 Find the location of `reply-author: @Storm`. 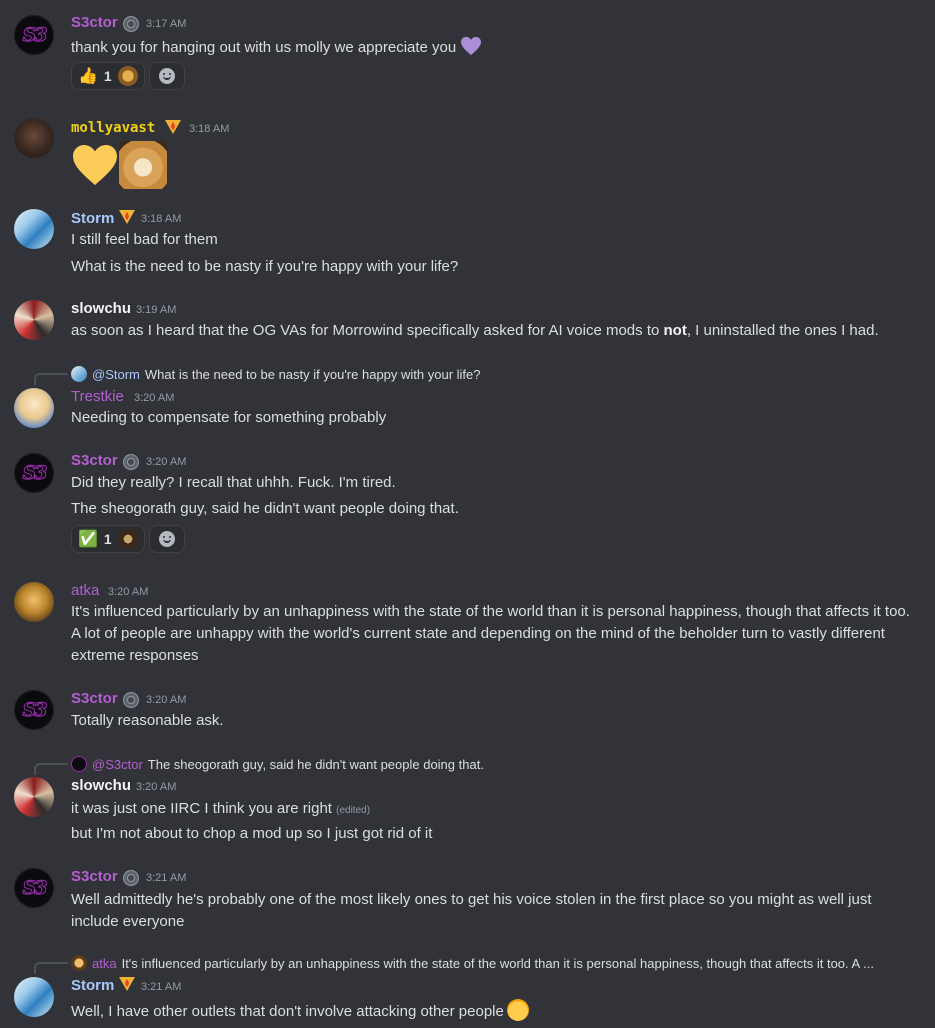

reply-author: @Storm is located at coordinates (116, 374).